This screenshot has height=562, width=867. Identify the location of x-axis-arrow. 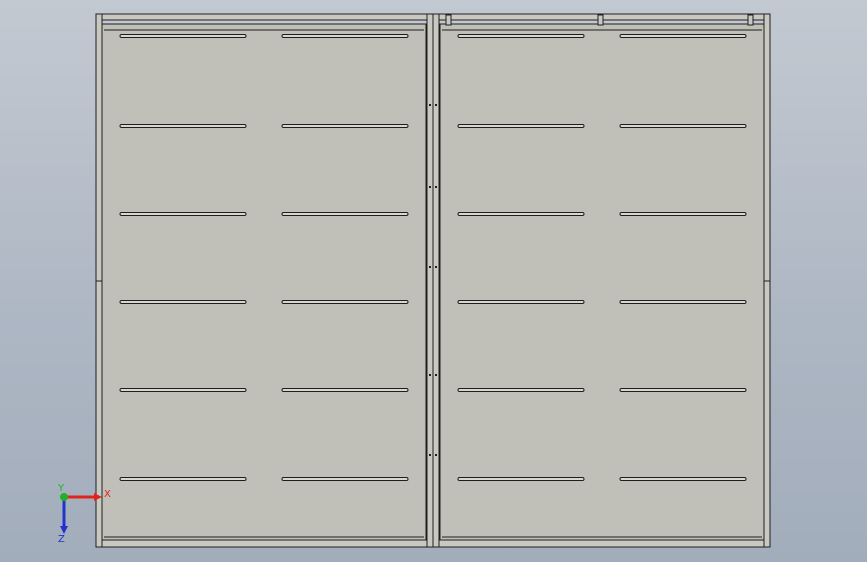
(98, 497).